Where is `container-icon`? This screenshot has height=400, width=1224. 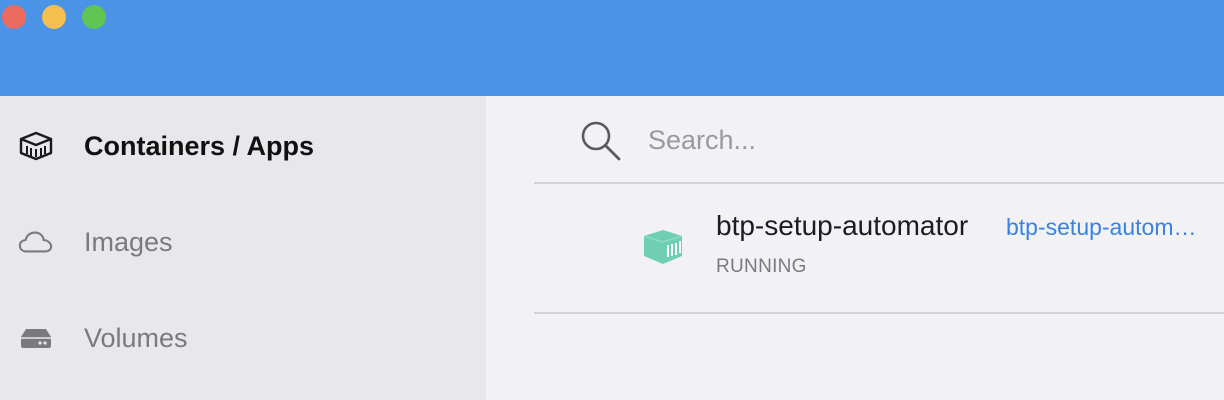 container-icon is located at coordinates (36, 146).